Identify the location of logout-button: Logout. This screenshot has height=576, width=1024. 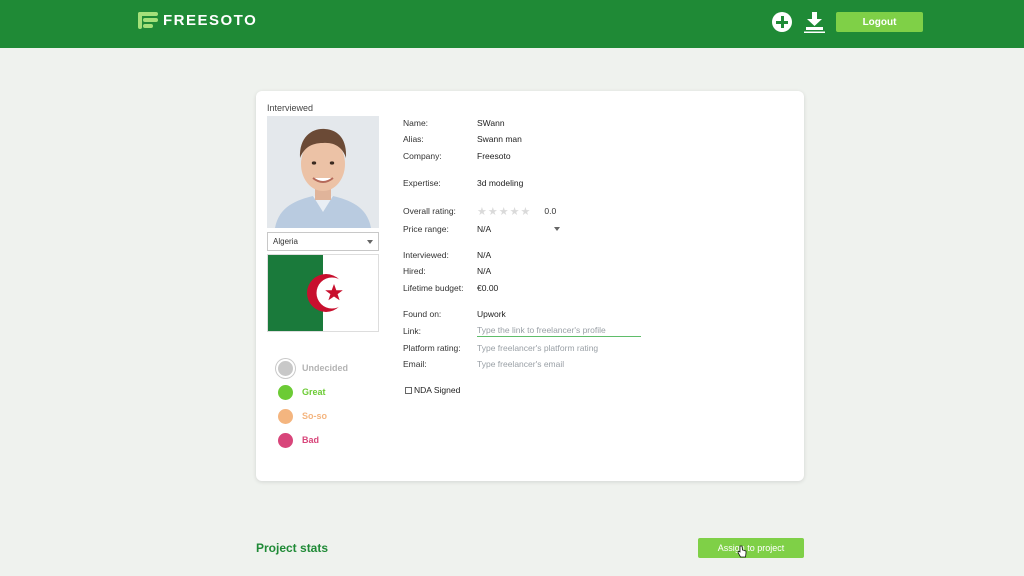
(879, 22).